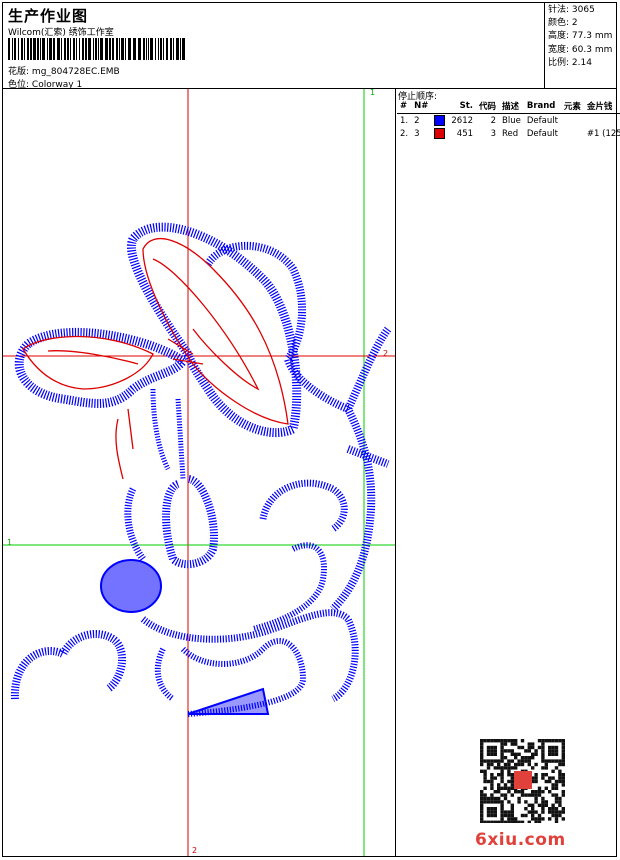  I want to click on spec-scale: 比例: 2.14, so click(570, 62).